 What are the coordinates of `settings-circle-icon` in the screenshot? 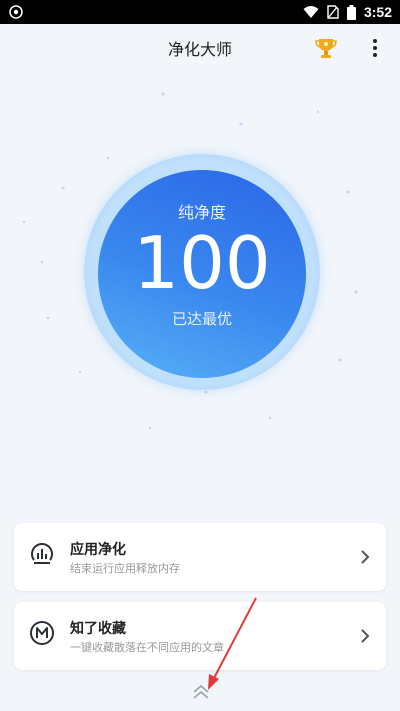 It's located at (16, 12).